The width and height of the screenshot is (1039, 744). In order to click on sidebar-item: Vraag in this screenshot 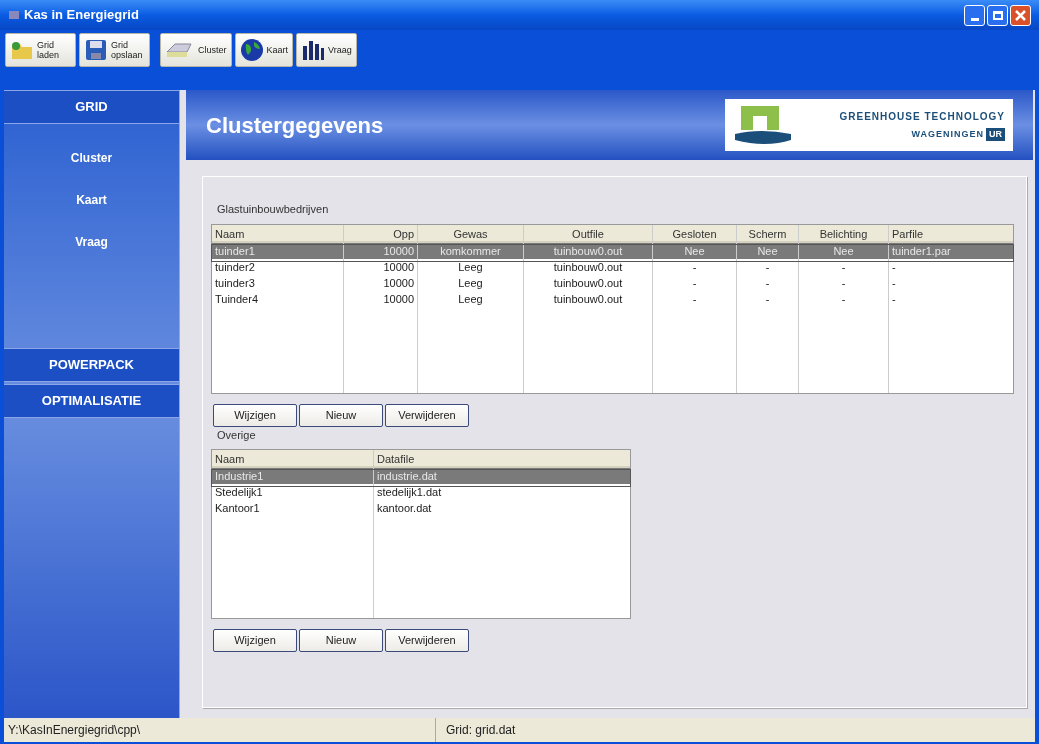, I will do `click(91, 242)`.